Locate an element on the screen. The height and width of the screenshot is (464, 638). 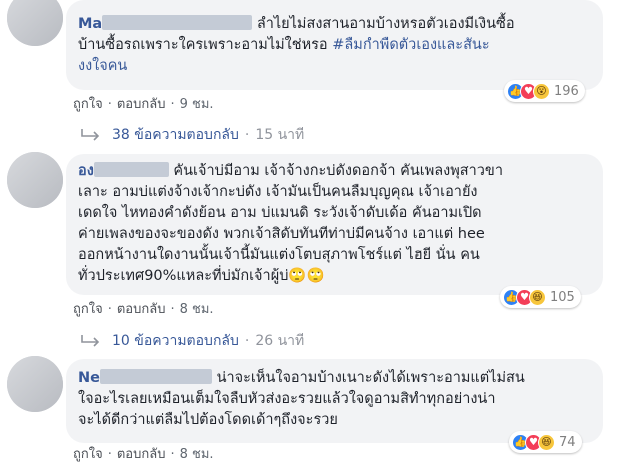
hashtag-link: งงใจคน is located at coordinates (102, 66).